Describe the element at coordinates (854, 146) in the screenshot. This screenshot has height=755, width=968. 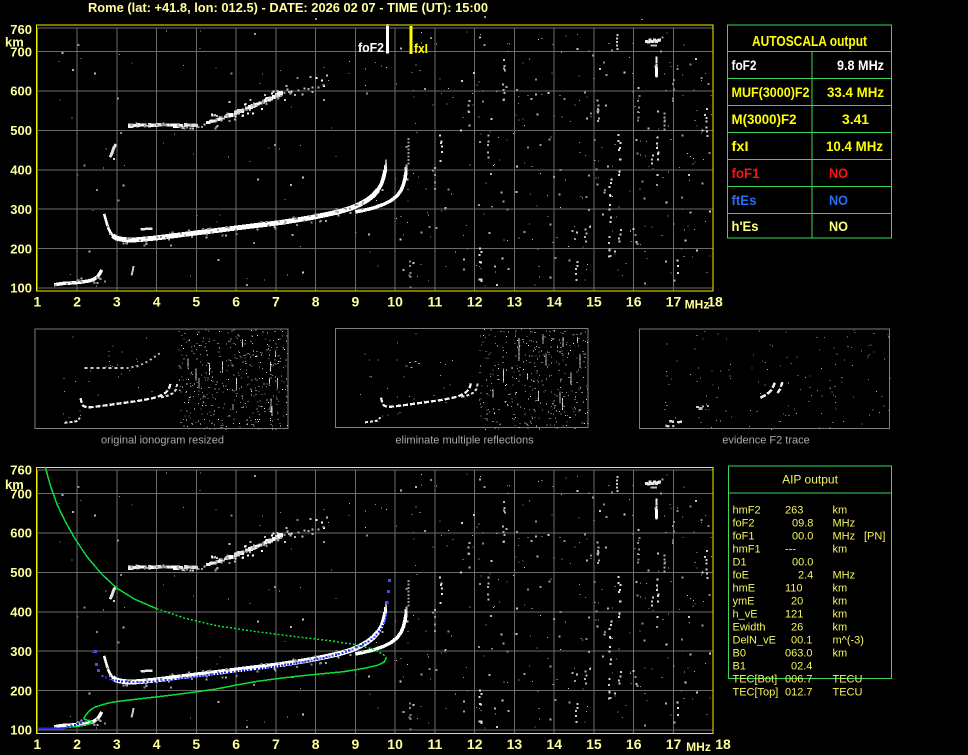
I see `svg-text: 10.4 MHz` at that location.